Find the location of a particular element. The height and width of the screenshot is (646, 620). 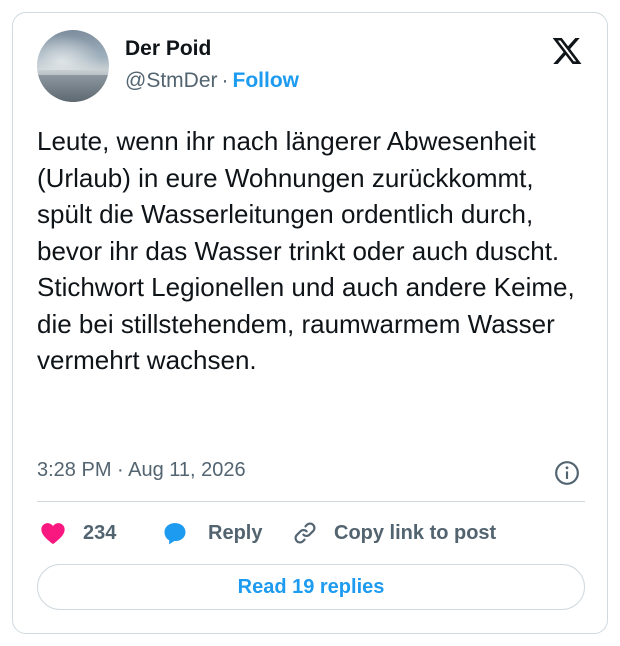

avatar-sea is located at coordinates (73, 88).